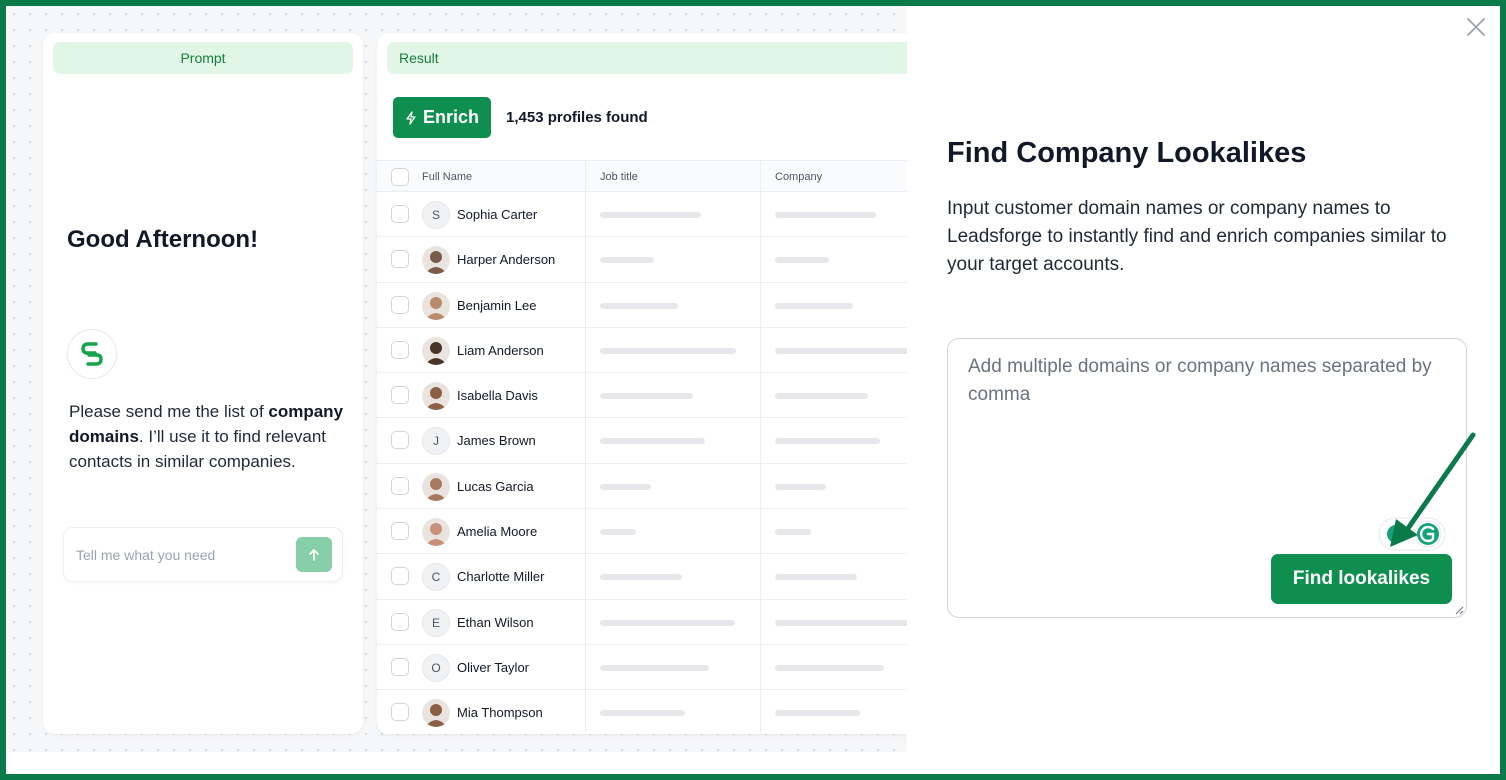 The height and width of the screenshot is (780, 1506). Describe the element at coordinates (496, 441) in the screenshot. I see `person-name: James Brown` at that location.